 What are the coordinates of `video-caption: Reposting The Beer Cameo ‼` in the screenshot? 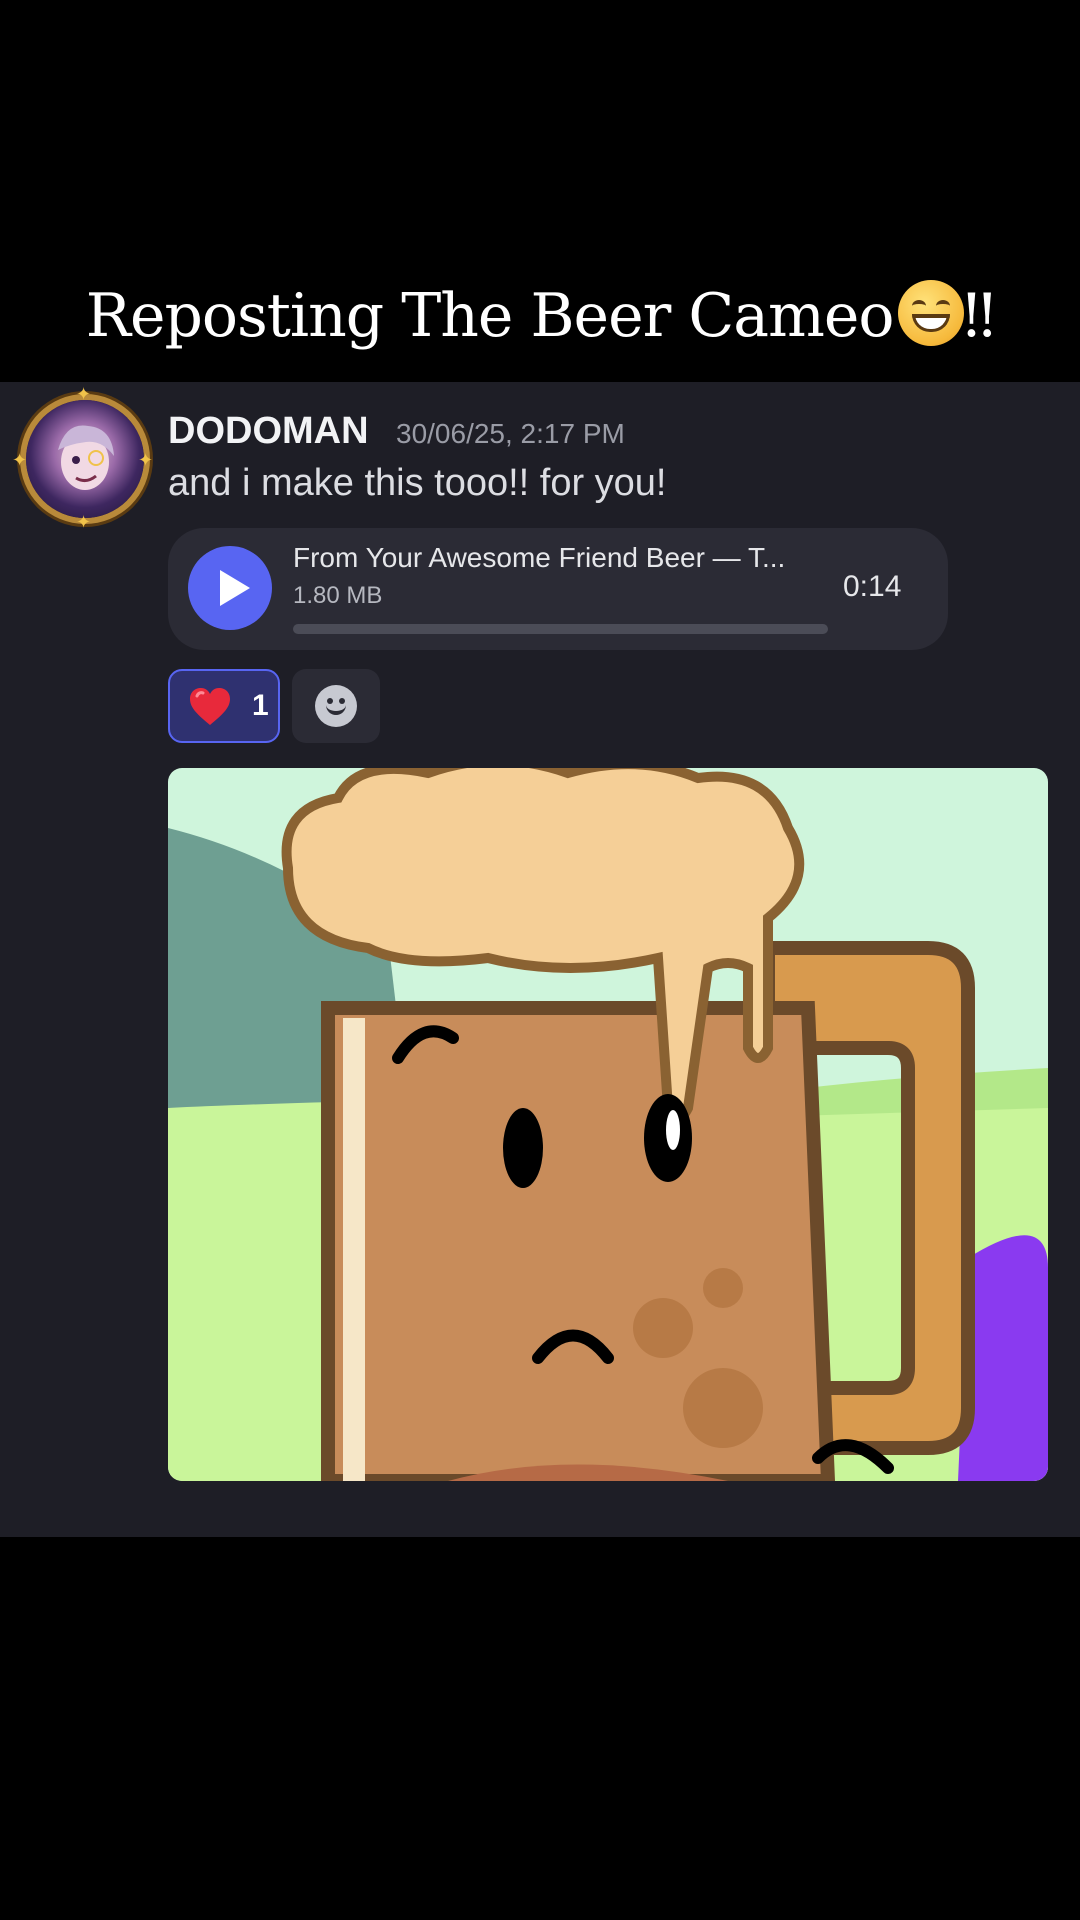 It's located at (540, 315).